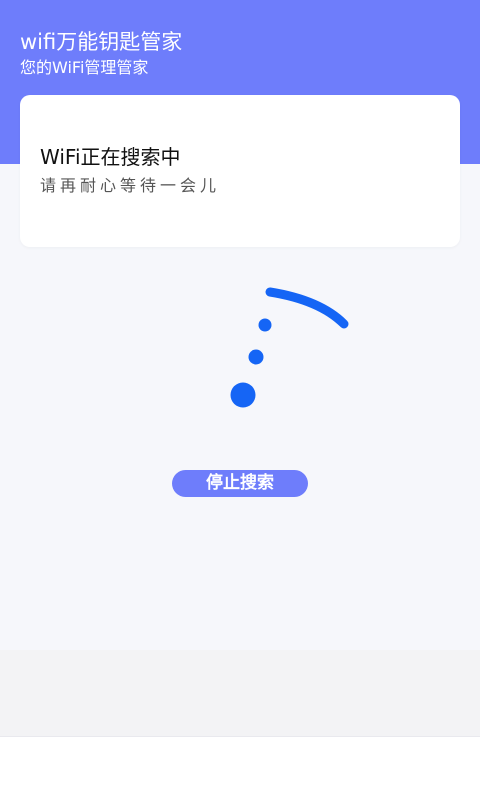 This screenshot has width=480, height=801. I want to click on search-status-title: WiFi正在搜索中, so click(110, 157).